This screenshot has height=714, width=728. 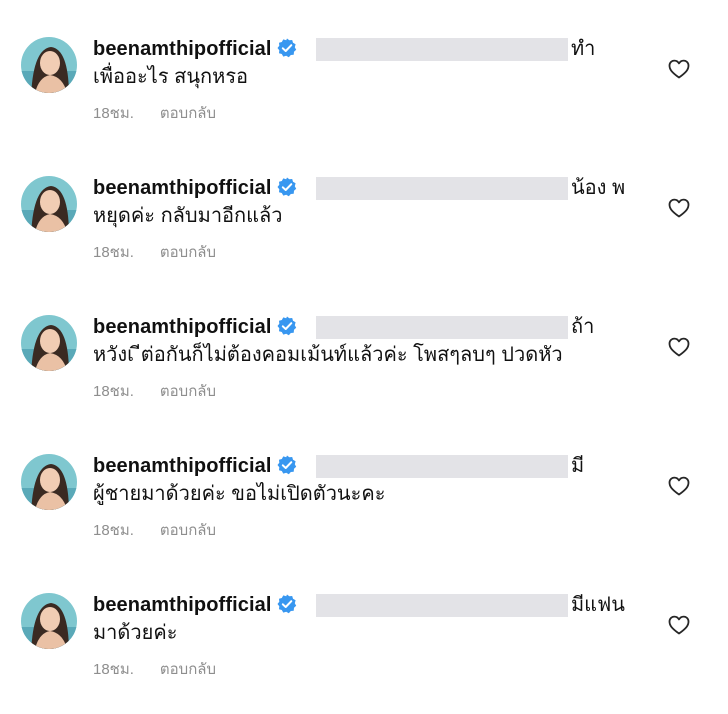 What do you see at coordinates (188, 216) in the screenshot?
I see `comment-text: หยุดค่ะ กลับมาอีกแล้ว` at bounding box center [188, 216].